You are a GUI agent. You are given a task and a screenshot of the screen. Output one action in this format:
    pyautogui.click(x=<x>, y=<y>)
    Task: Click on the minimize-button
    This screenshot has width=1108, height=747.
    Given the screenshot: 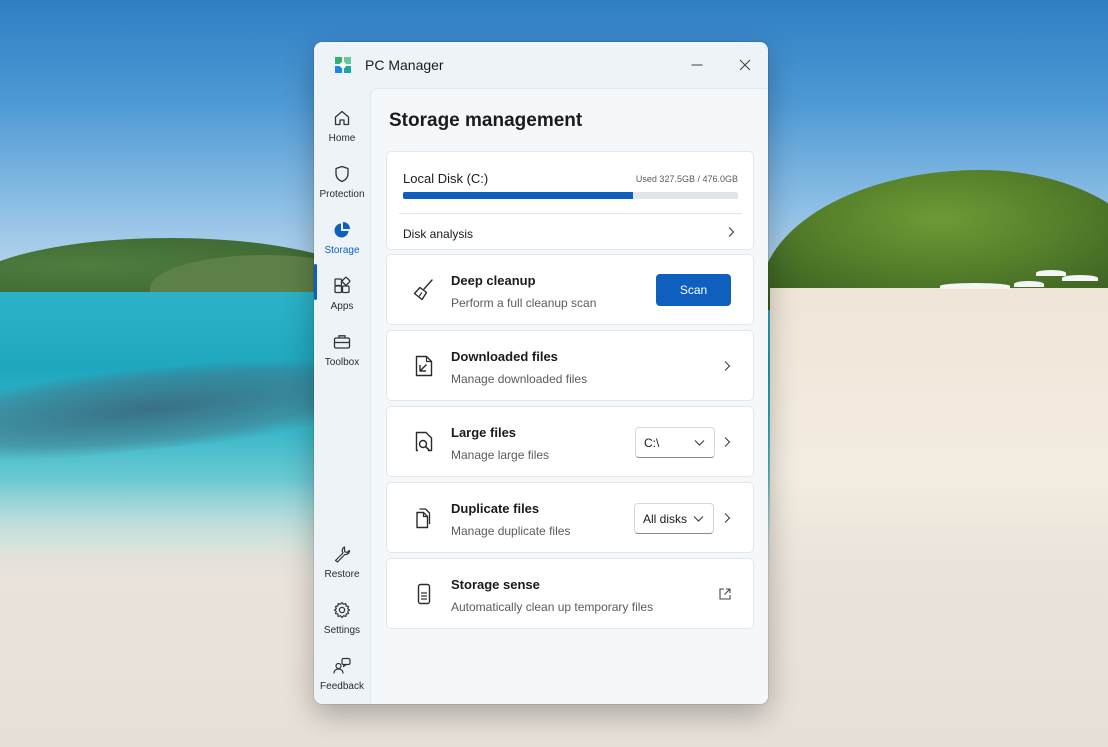 What is the action you would take?
    pyautogui.click(x=697, y=65)
    